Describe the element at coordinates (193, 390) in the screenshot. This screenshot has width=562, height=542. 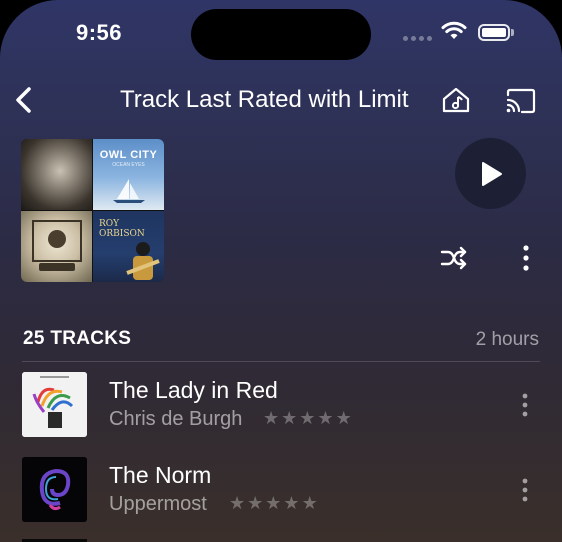
I see `track-title: The Lady in Red` at that location.